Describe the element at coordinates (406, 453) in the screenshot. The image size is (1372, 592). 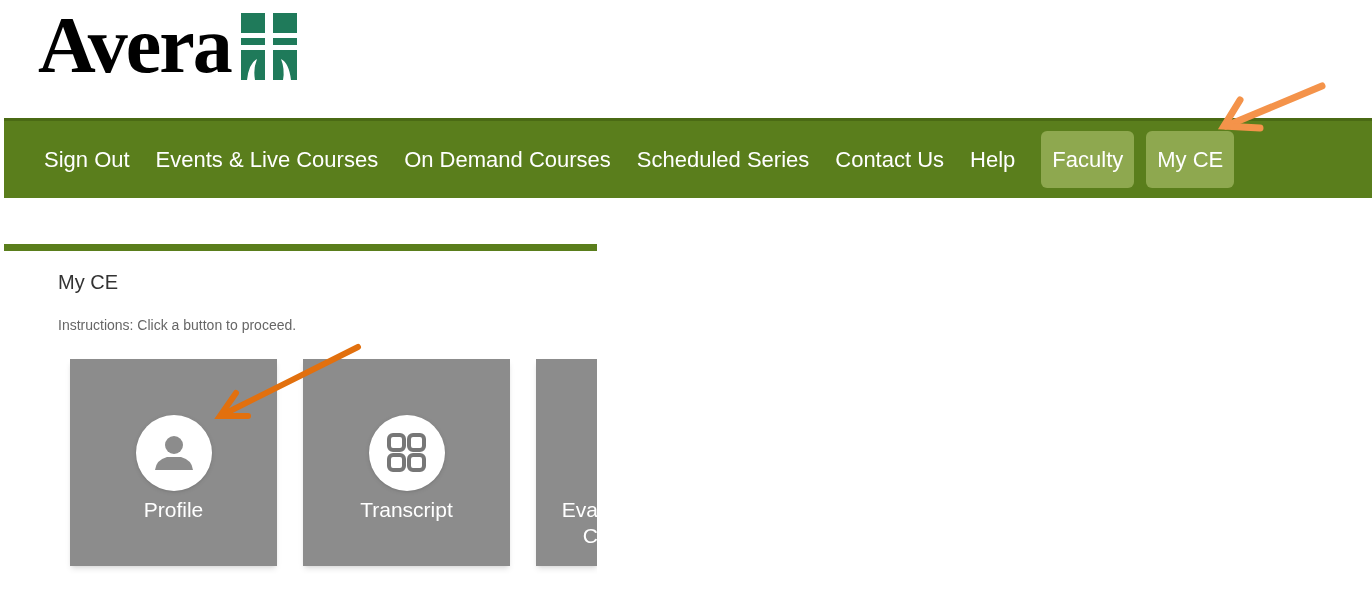
I see `grid-icon` at that location.